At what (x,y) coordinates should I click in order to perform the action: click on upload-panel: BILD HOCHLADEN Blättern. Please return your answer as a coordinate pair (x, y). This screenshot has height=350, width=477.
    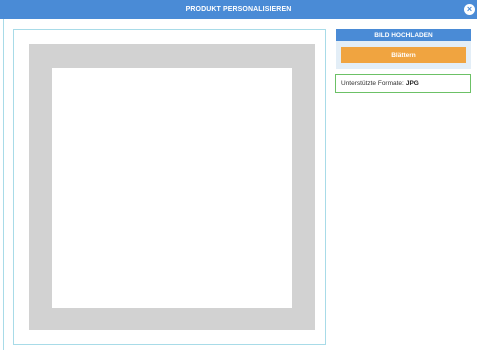
    Looking at the image, I should click on (403, 49).